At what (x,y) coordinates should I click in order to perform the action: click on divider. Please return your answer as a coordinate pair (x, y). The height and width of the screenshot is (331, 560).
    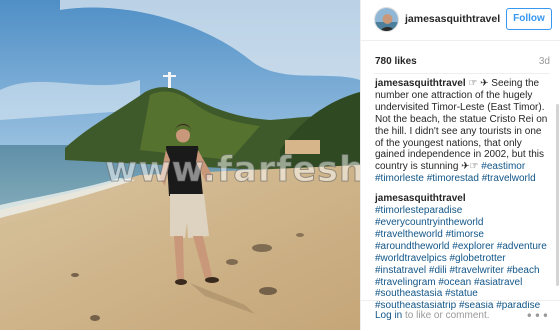
    Looking at the image, I should click on (462, 73).